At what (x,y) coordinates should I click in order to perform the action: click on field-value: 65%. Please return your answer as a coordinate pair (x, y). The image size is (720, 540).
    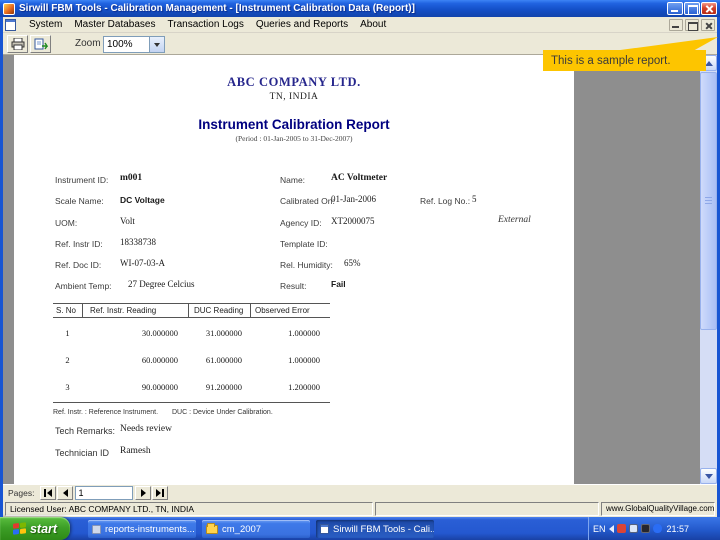
    Looking at the image, I should click on (352, 263).